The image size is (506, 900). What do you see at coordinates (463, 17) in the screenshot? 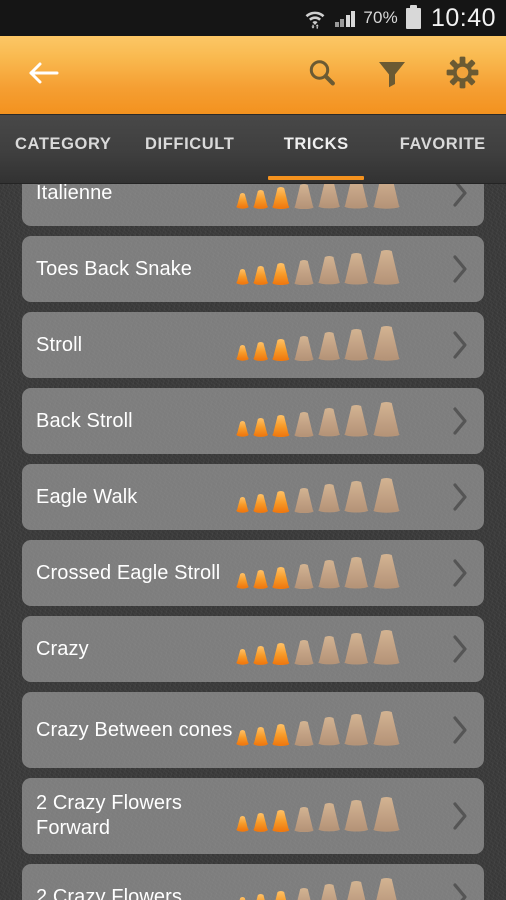
I see `status-clock: 10:40` at bounding box center [463, 17].